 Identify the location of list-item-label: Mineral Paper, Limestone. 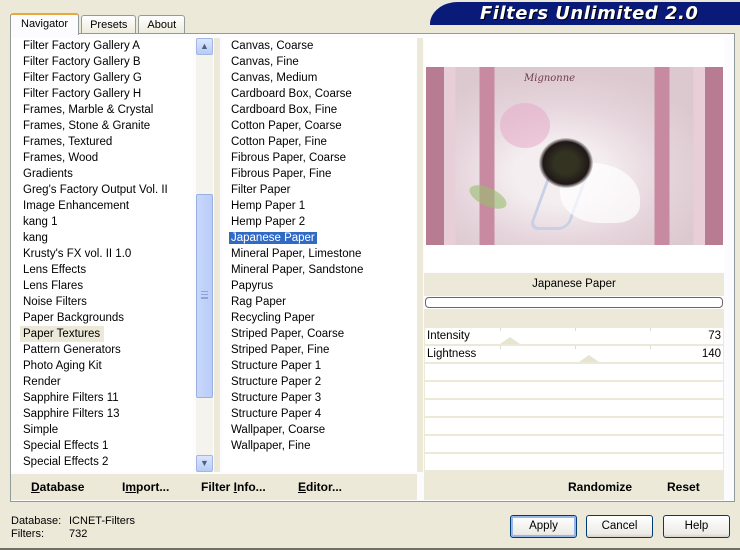
(296, 254).